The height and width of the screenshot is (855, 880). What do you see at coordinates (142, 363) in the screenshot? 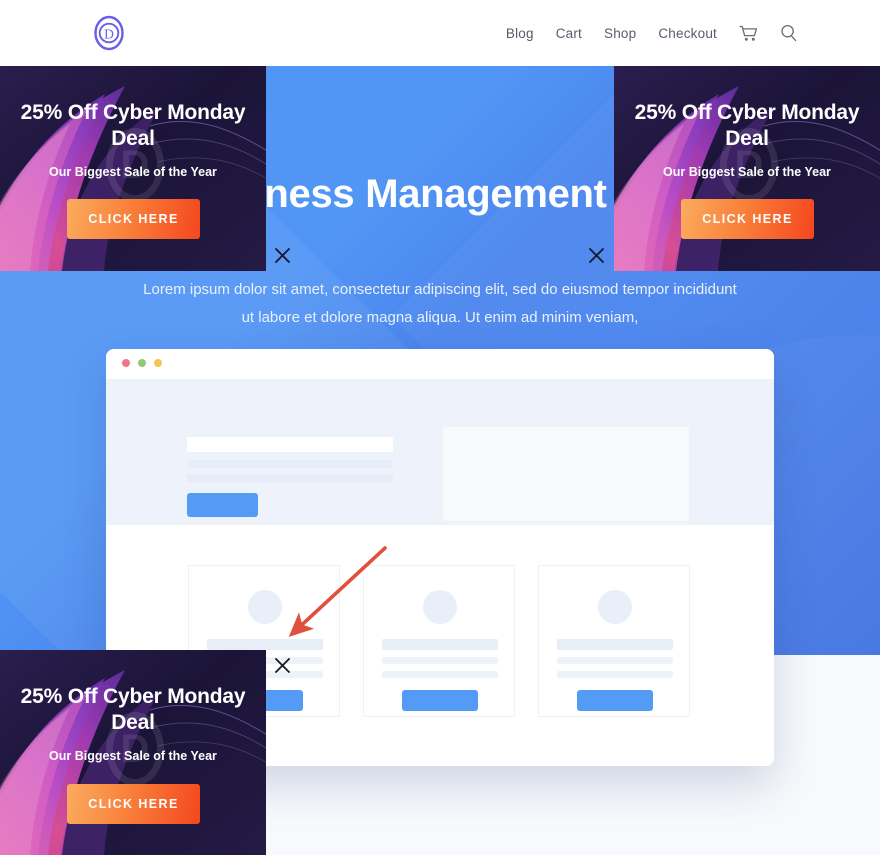
I see `minimize-dot-icon` at bounding box center [142, 363].